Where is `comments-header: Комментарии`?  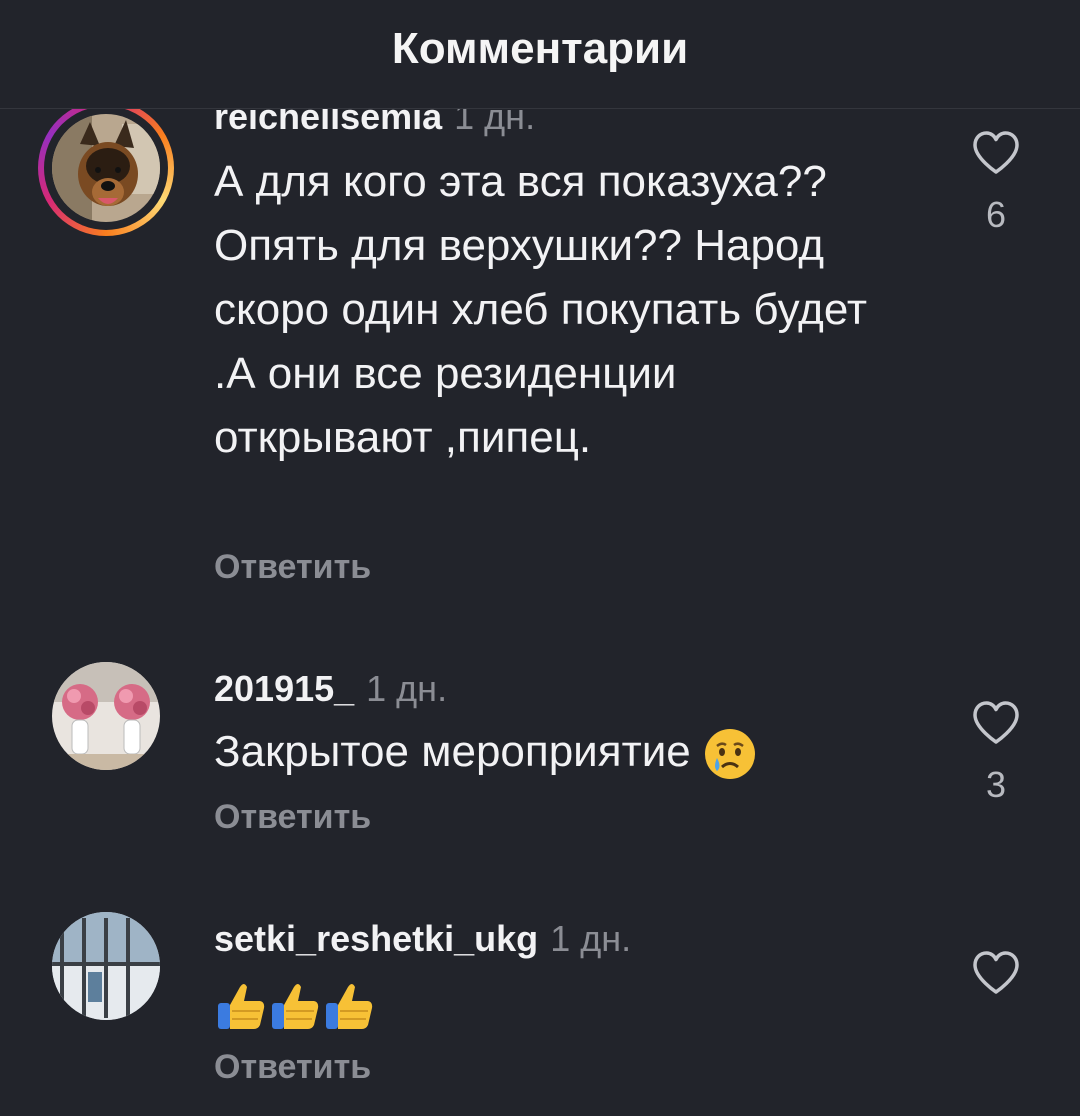 comments-header: Комментарии is located at coordinates (540, 54).